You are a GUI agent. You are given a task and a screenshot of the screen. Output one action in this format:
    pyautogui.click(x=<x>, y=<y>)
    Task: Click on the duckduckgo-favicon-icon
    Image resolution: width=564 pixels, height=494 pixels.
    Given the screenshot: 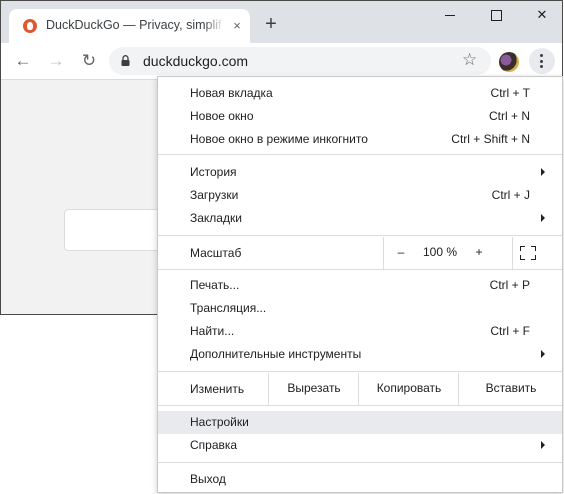 What is the action you would take?
    pyautogui.click(x=30, y=26)
    